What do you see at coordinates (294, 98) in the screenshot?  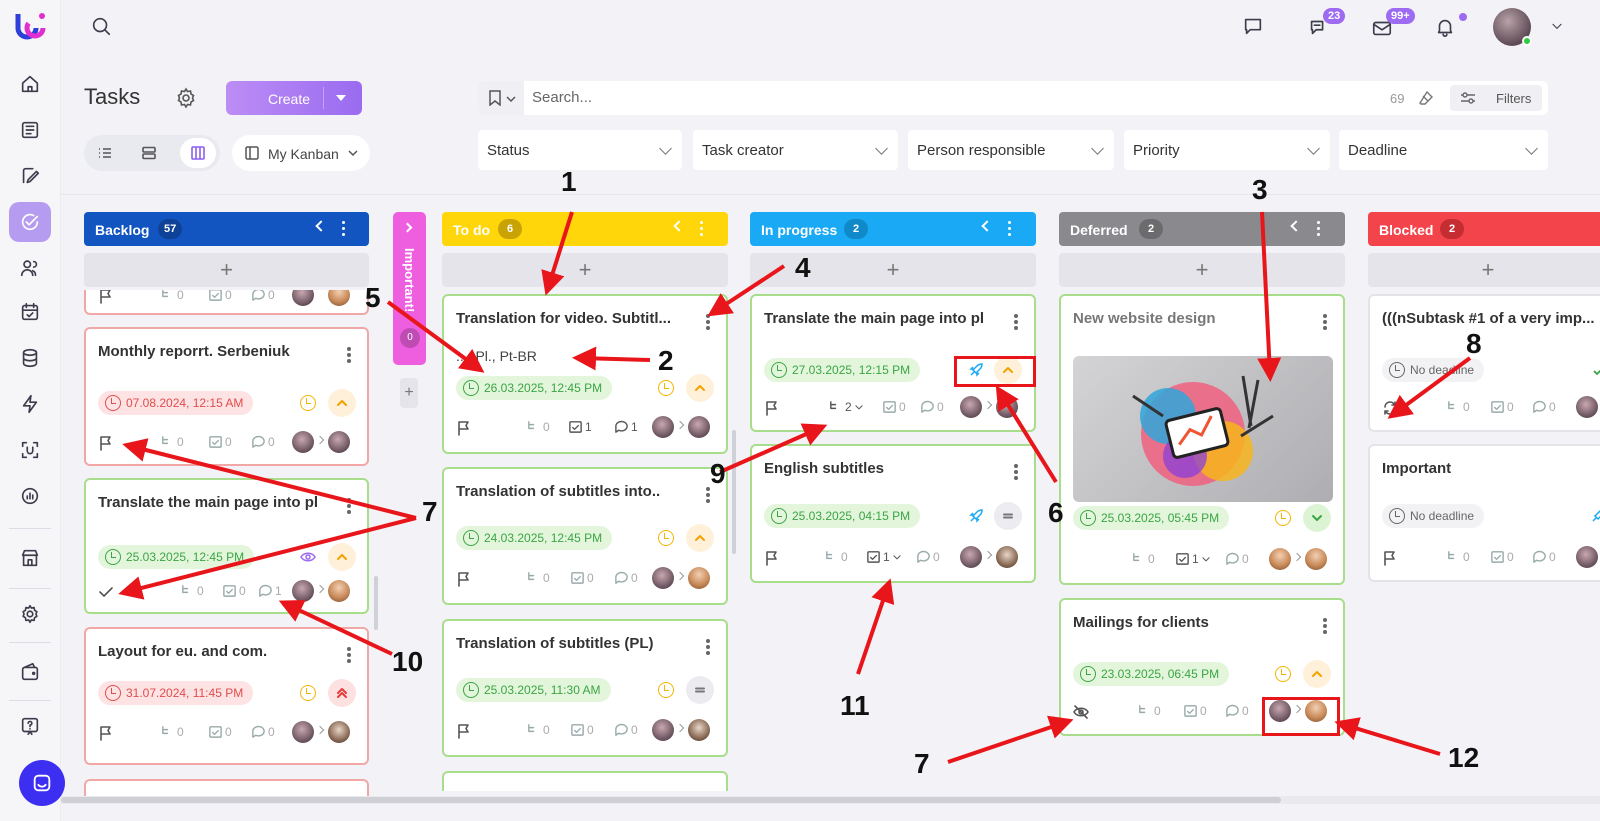 I see `create-button: Create` at bounding box center [294, 98].